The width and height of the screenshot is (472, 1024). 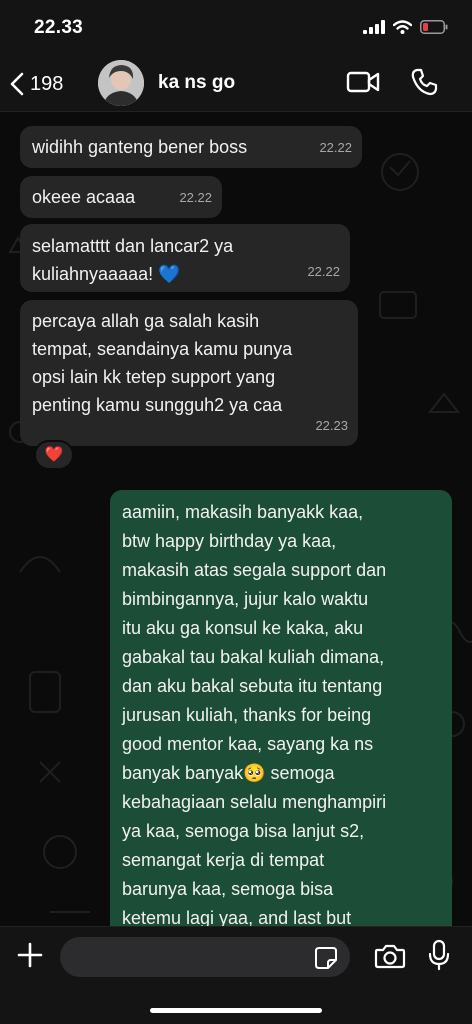 I want to click on sticker-icon, so click(x=326, y=958).